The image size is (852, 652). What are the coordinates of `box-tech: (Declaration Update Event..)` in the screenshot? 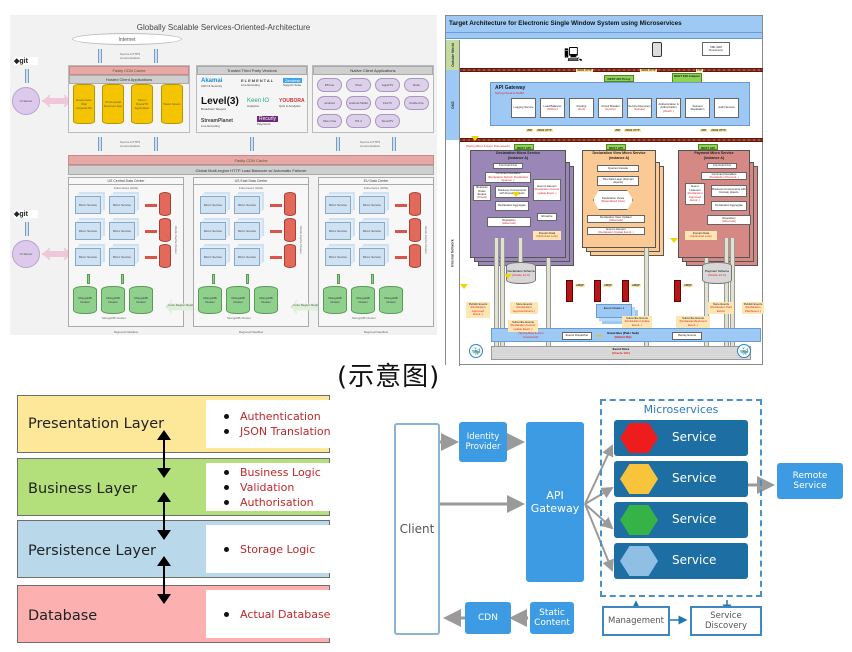 It's located at (616, 232).